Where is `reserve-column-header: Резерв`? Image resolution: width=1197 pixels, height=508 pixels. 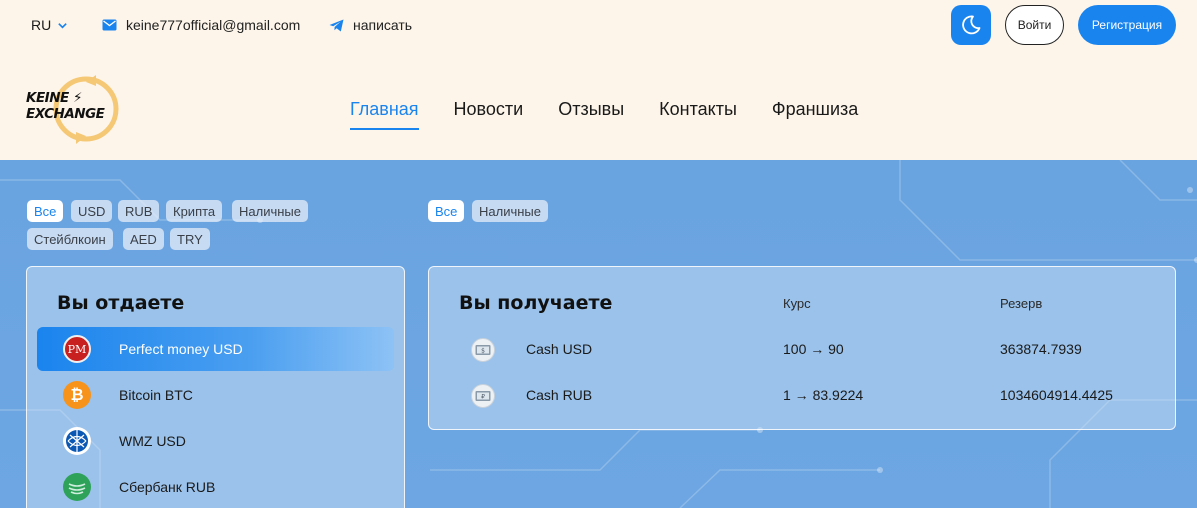
reserve-column-header: Резерв is located at coordinates (1021, 303).